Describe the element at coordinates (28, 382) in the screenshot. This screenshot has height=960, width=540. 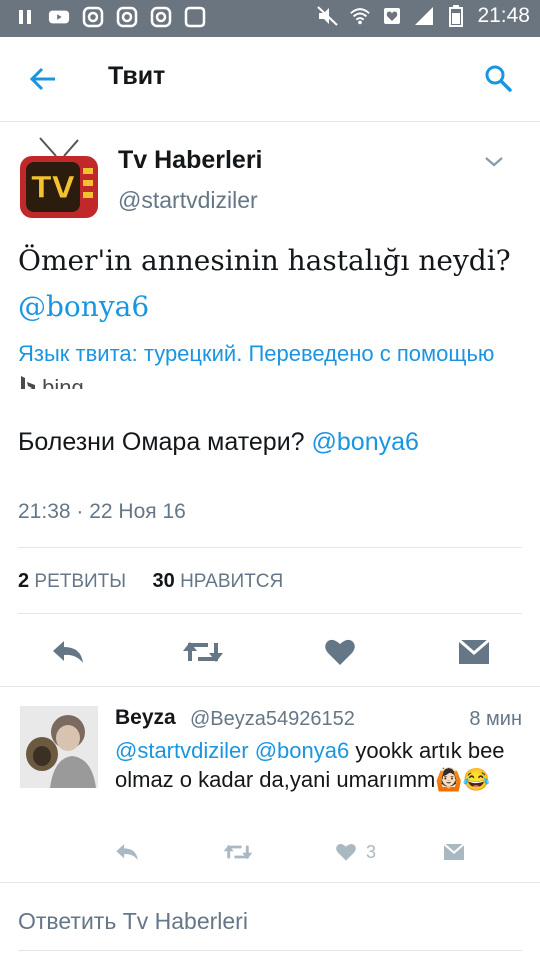
I see `bing-logo-icon` at that location.